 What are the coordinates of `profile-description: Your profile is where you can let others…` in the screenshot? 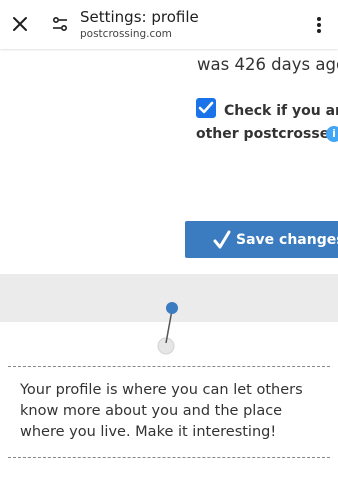 It's located at (161, 411).